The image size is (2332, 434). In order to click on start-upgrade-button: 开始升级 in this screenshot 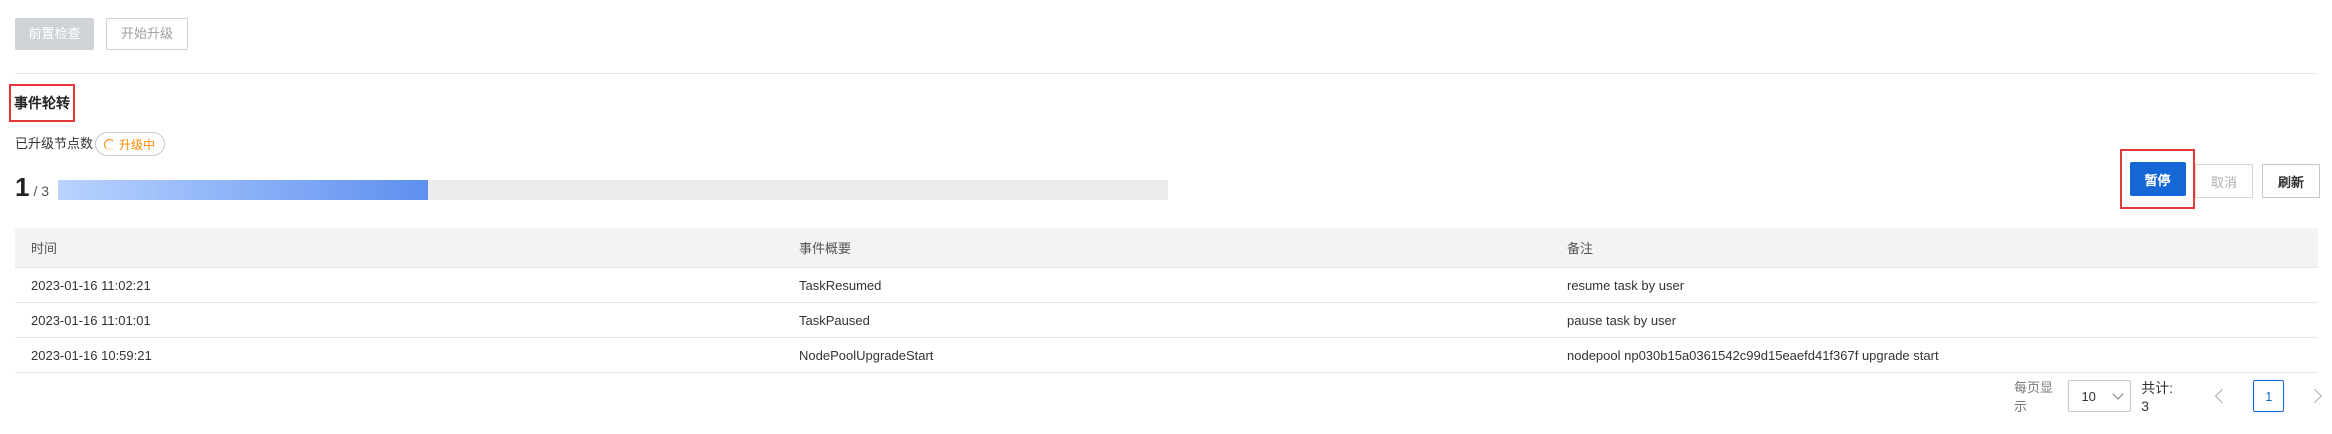, I will do `click(147, 34)`.